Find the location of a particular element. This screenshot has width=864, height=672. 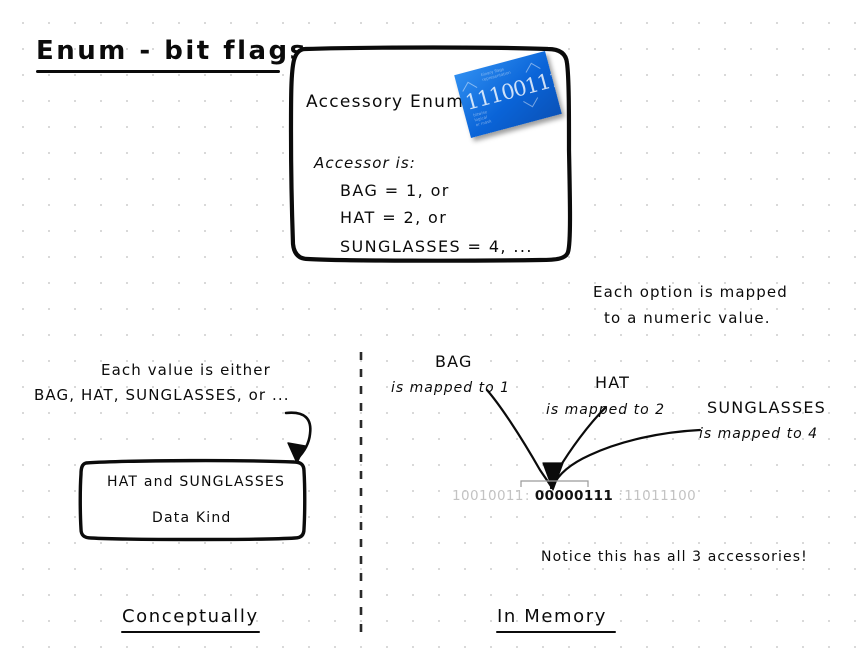

left-box-outline is located at coordinates (192, 500).